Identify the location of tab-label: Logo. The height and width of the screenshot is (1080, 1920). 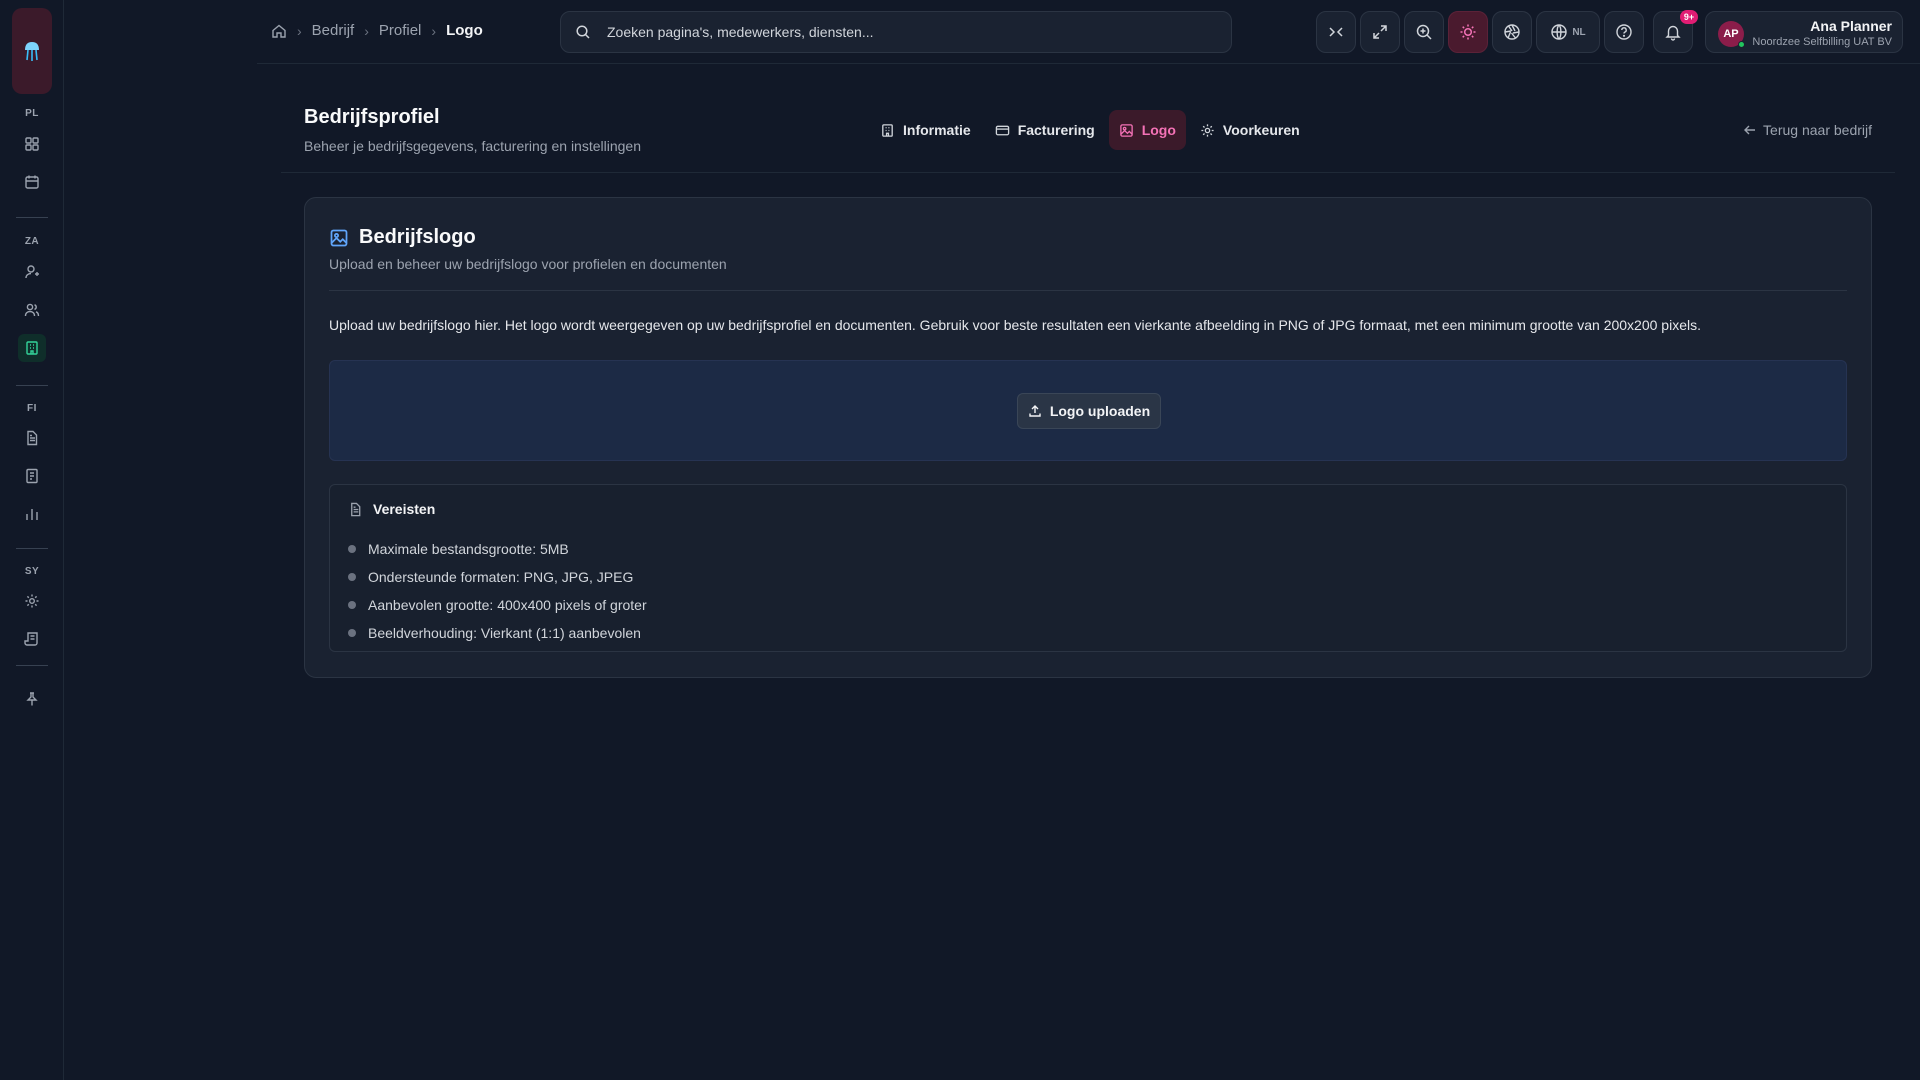
(1158, 130).